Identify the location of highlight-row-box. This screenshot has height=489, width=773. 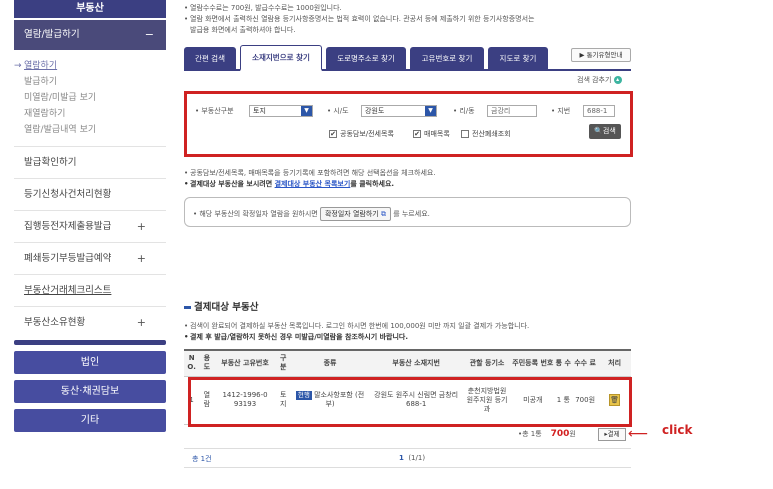
(410, 402).